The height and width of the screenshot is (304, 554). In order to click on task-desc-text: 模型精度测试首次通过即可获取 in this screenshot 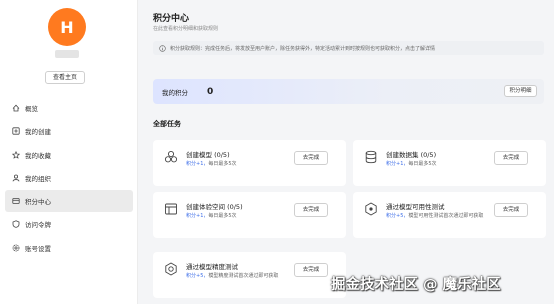, I will do `click(243, 276)`.